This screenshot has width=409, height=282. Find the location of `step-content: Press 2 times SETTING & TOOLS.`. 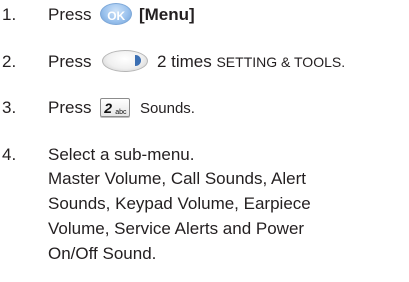

step-content: Press 2 times SETTING & TOOLS. is located at coordinates (227, 61).